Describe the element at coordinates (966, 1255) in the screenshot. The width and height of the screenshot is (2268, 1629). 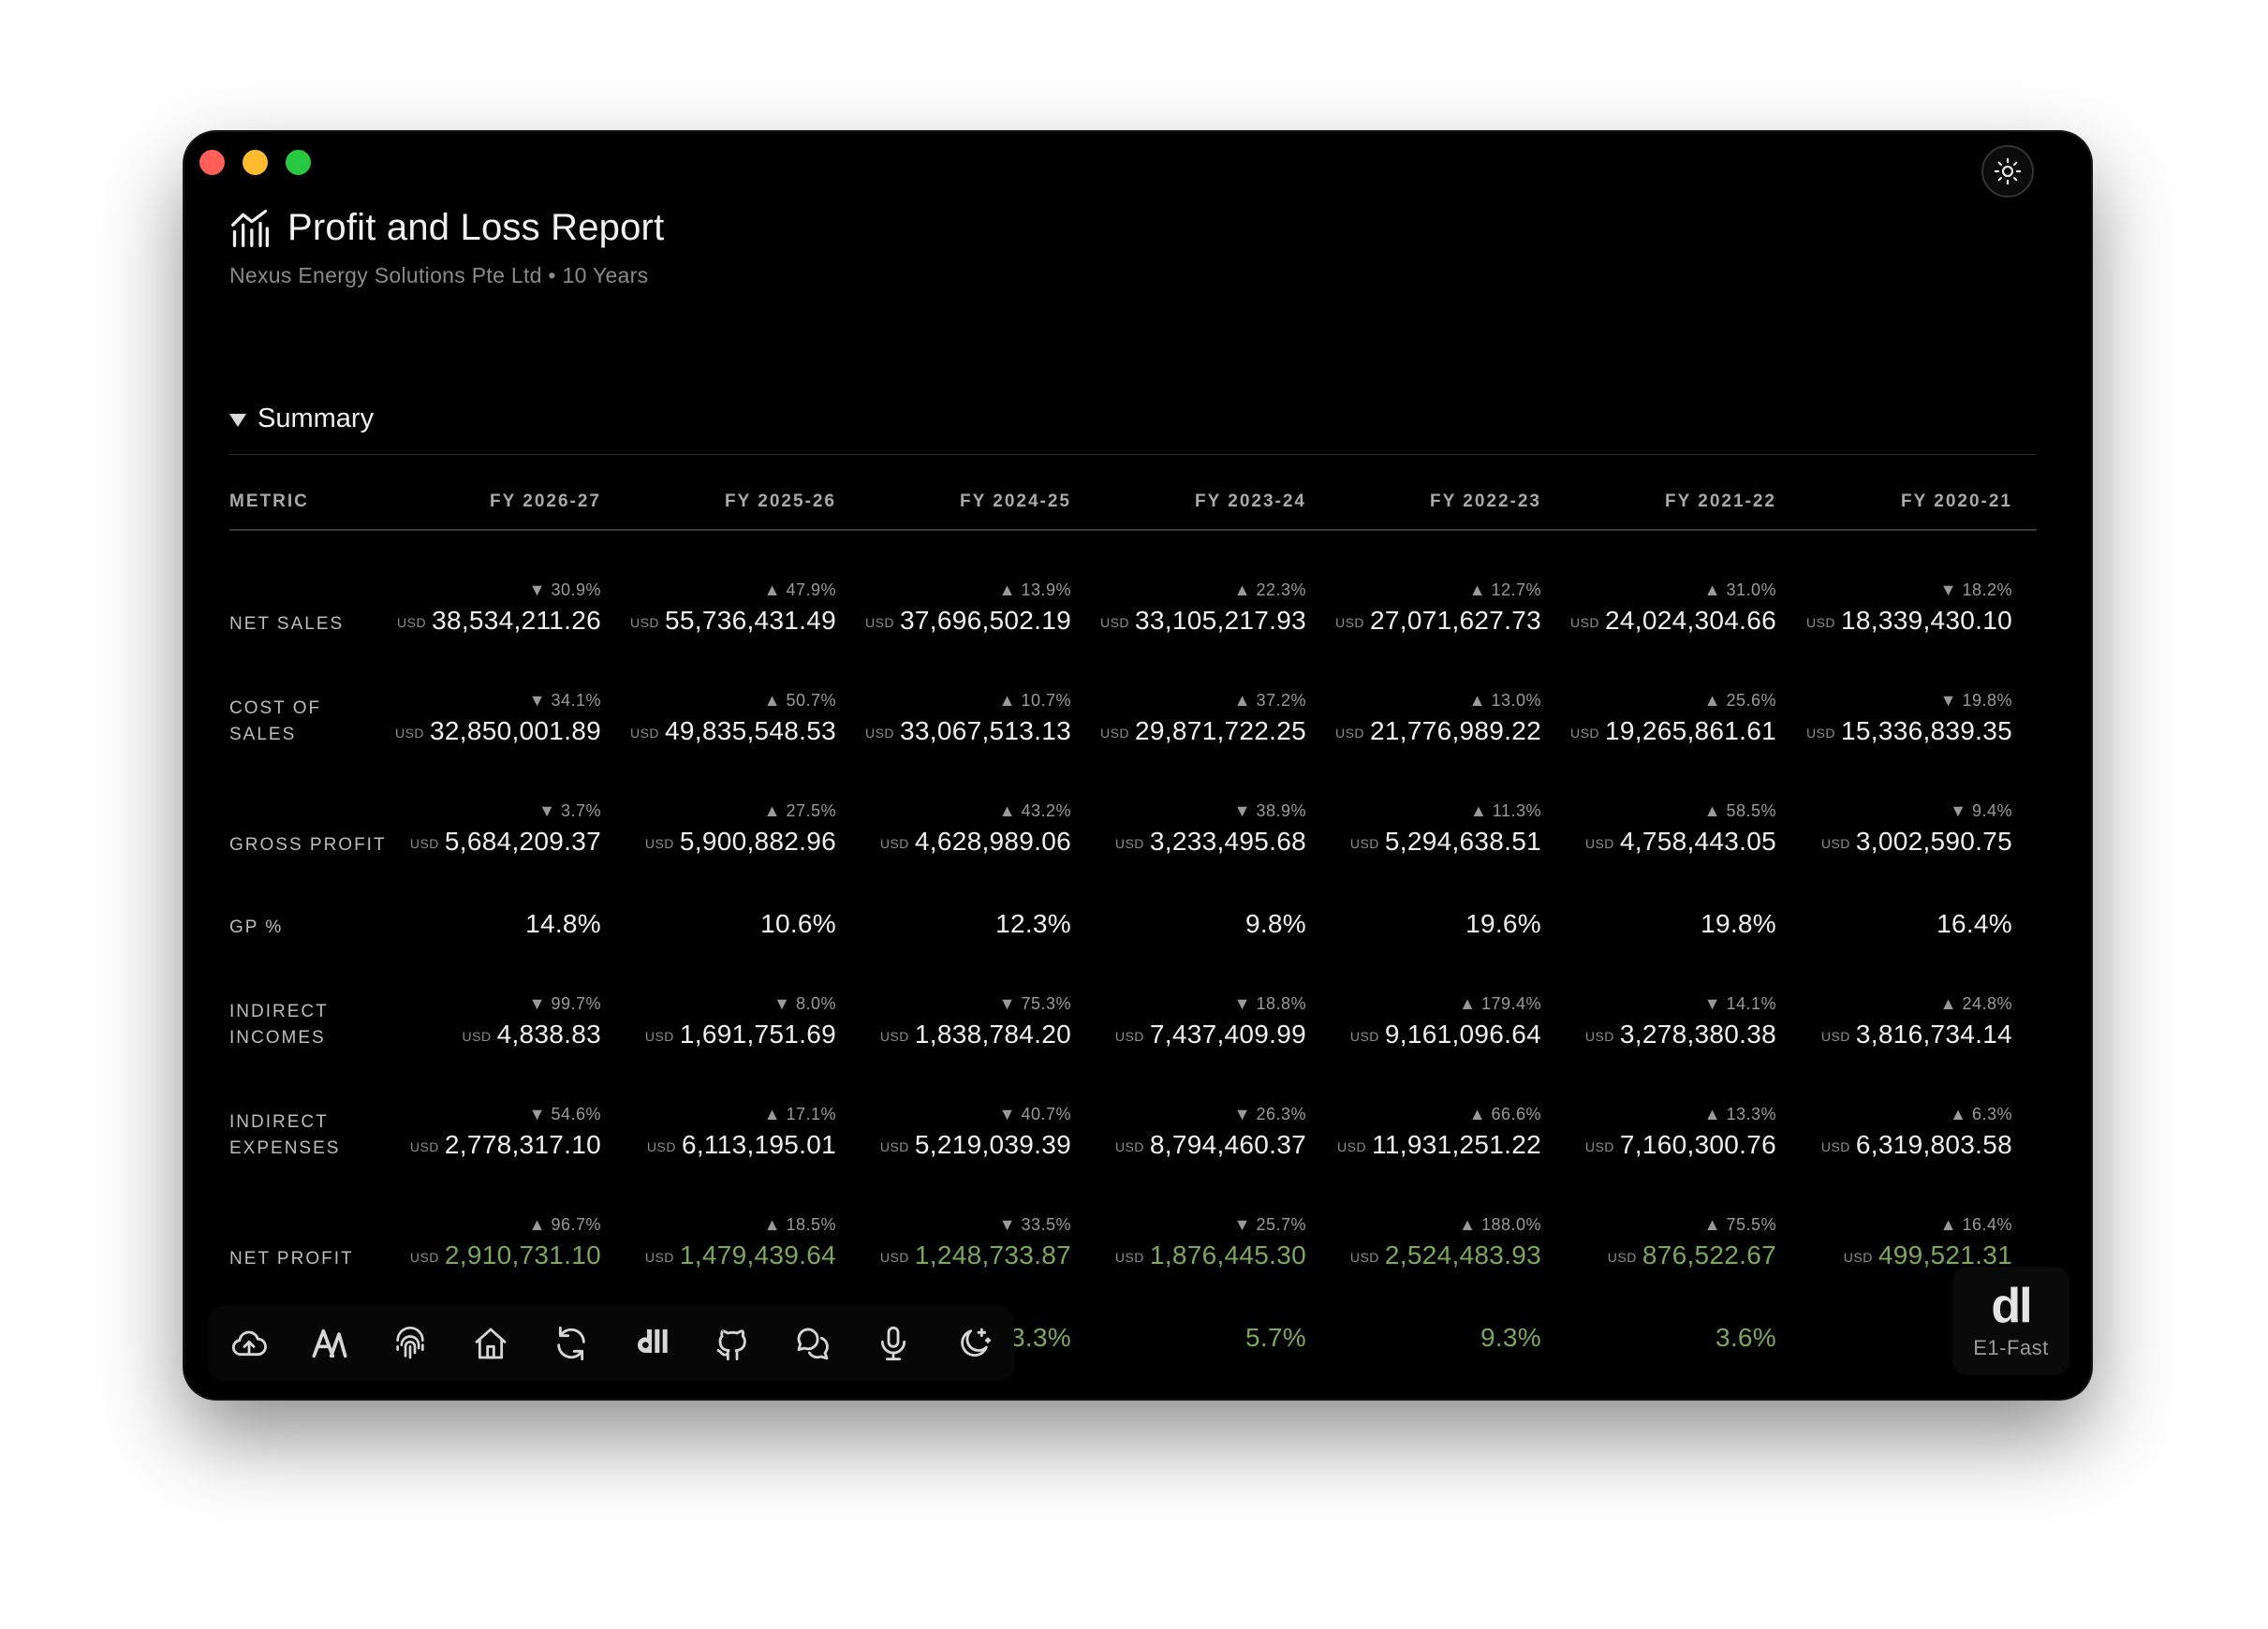
I see `amount-value: USD 1,248,733.87` at that location.